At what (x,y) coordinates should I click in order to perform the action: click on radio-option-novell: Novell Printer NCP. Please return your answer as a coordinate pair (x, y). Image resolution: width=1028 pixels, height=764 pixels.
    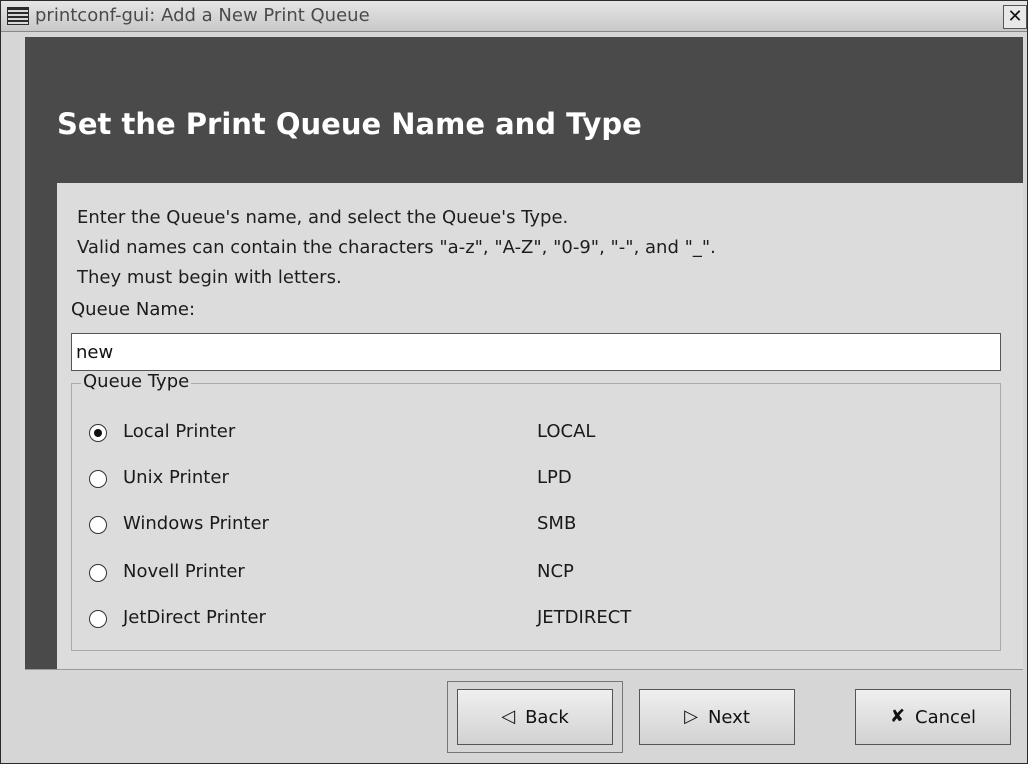
    Looking at the image, I should click on (529, 574).